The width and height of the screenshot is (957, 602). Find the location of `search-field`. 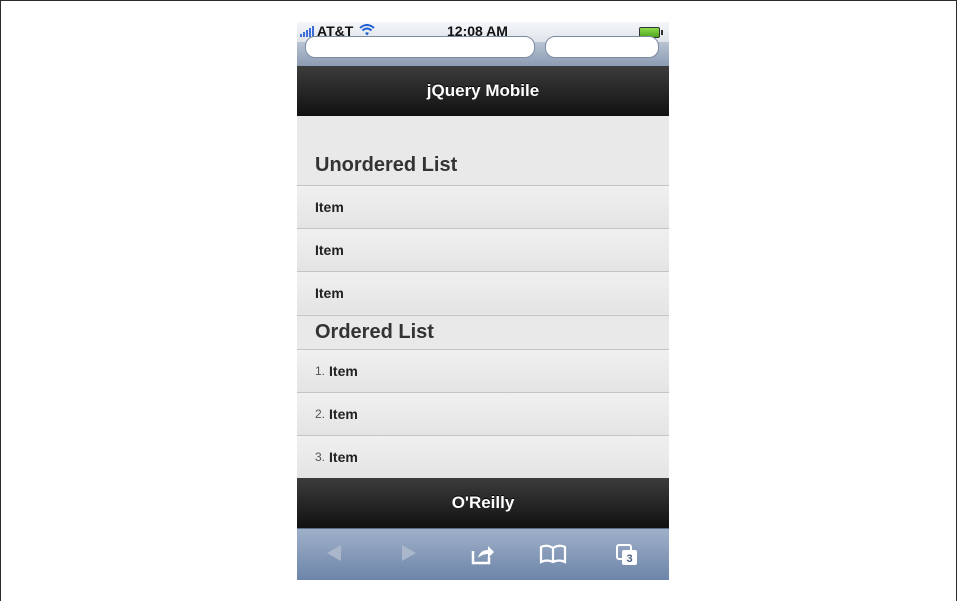

search-field is located at coordinates (602, 47).